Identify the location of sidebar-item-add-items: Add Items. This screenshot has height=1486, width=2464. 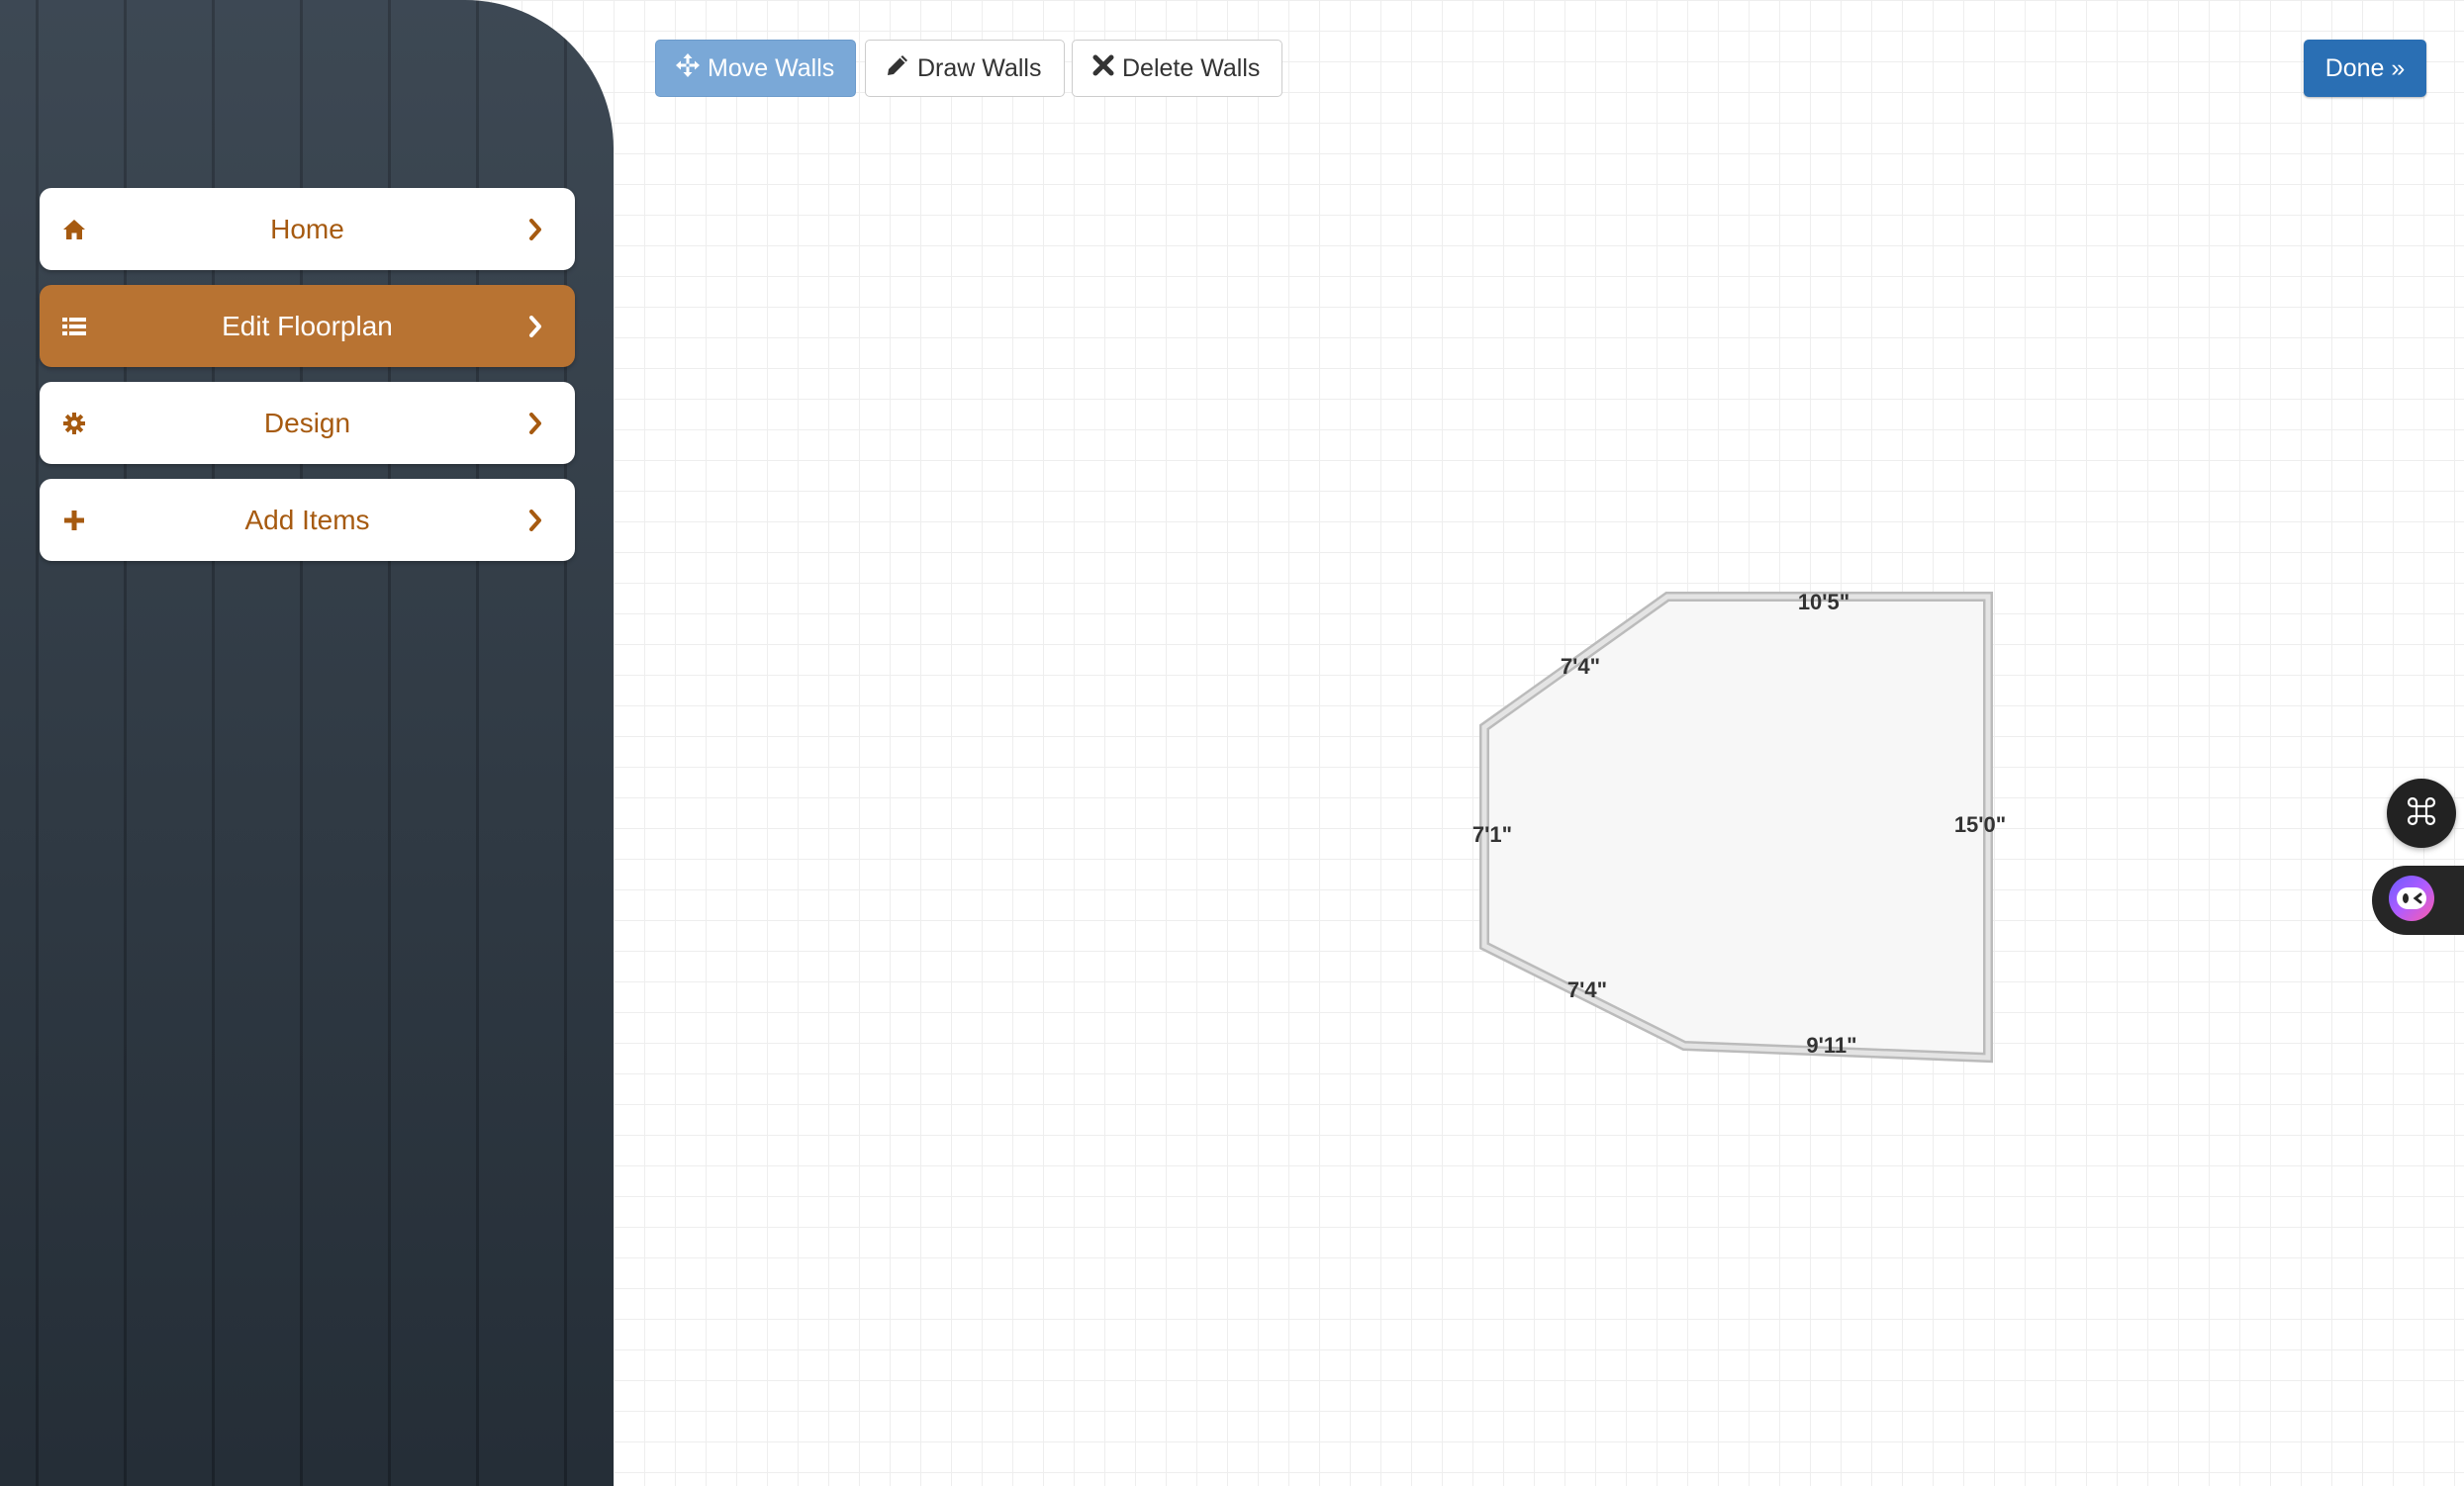
(307, 520).